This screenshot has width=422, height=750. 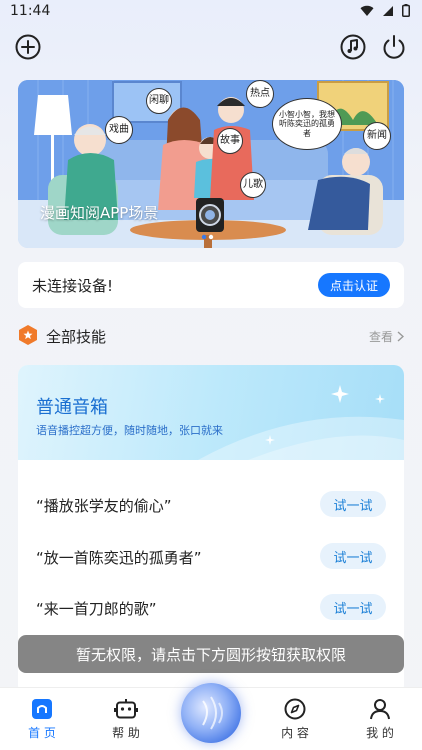 What do you see at coordinates (295, 733) in the screenshot?
I see `nav-content-label: 内 容` at bounding box center [295, 733].